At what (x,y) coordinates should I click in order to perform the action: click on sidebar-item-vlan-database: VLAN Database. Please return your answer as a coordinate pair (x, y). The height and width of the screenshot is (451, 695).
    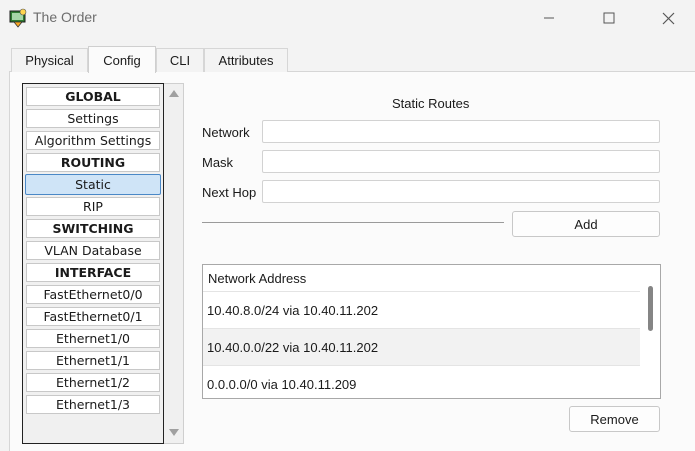
    Looking at the image, I should click on (93, 250).